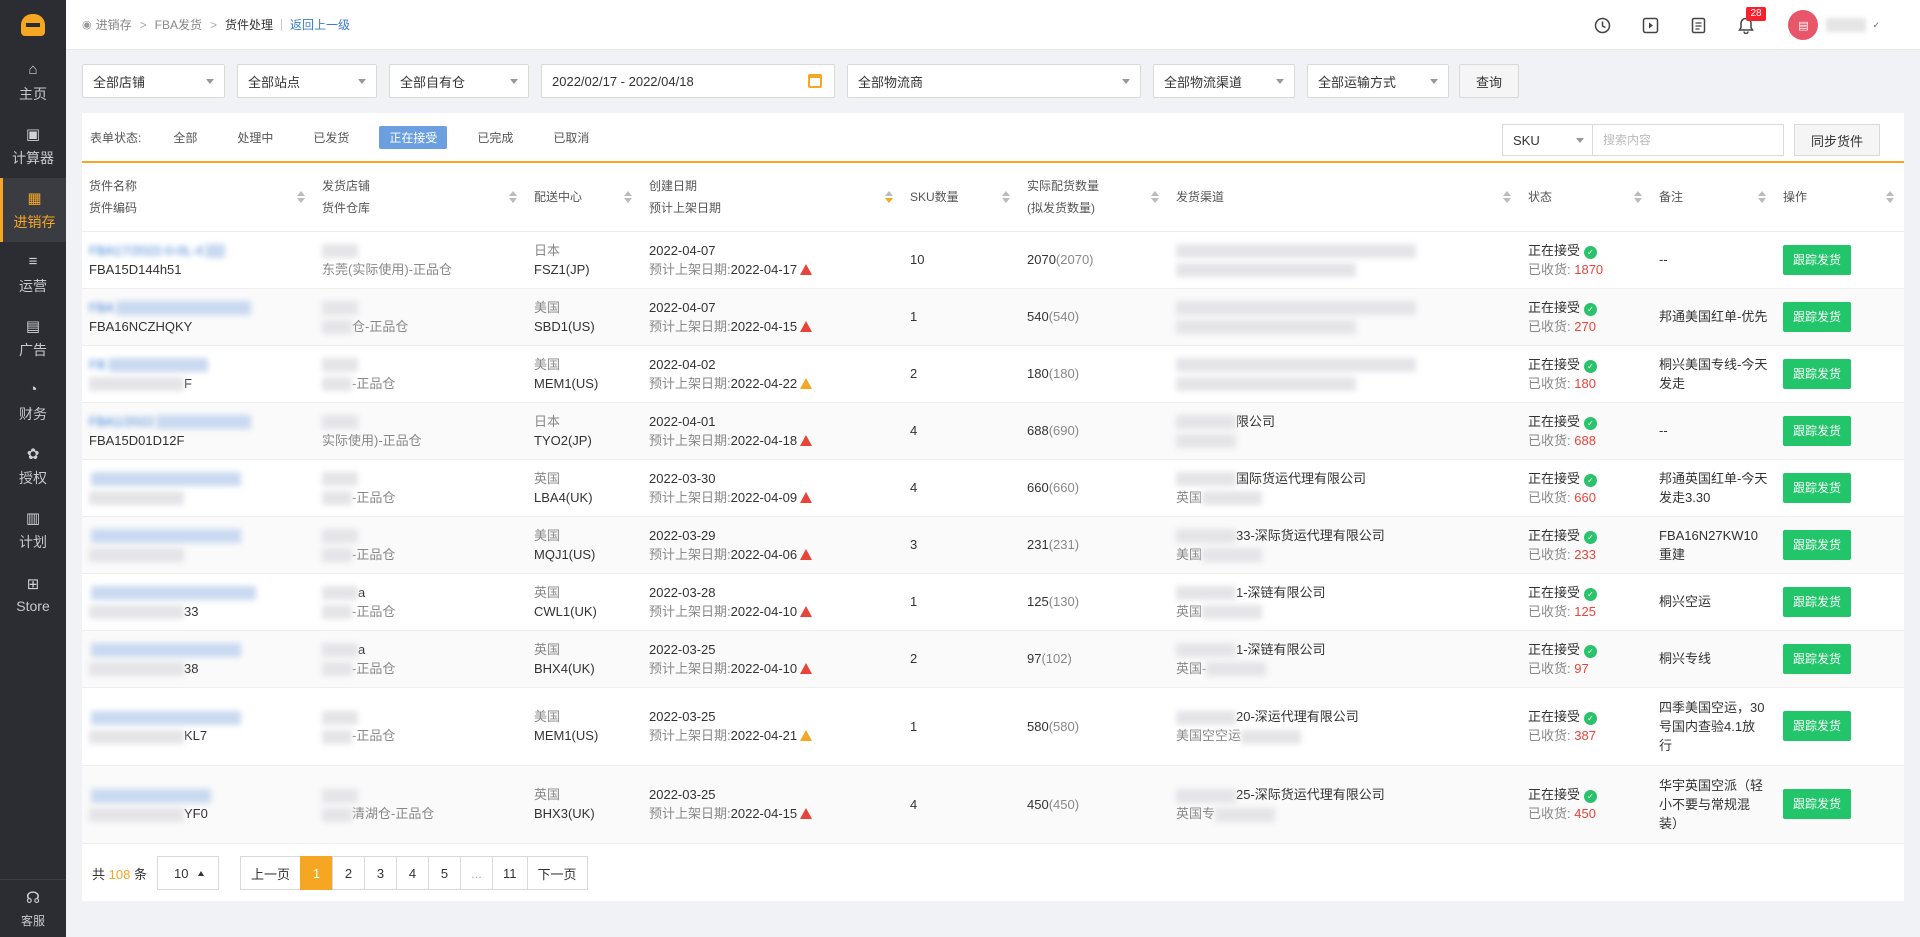 This screenshot has width=1920, height=937. I want to click on search-type-select: SKU, so click(1546, 140).